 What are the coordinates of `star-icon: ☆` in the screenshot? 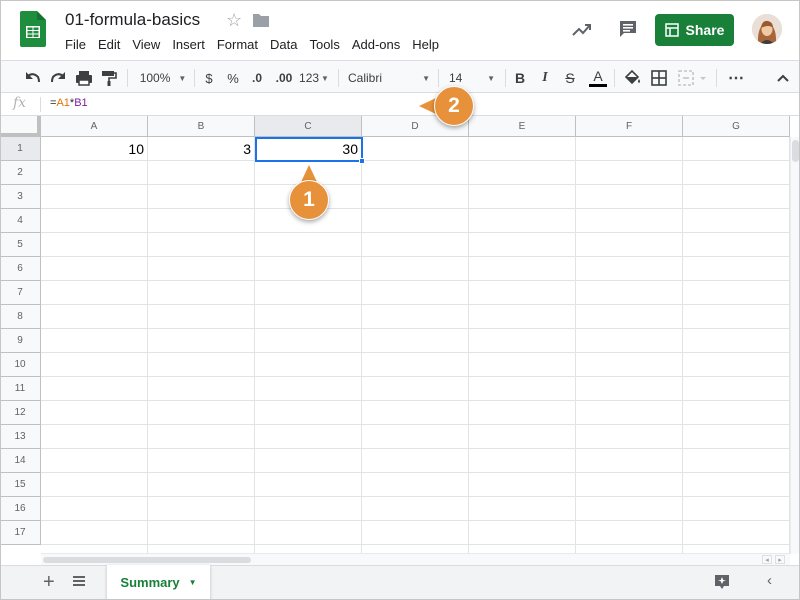 It's located at (234, 20).